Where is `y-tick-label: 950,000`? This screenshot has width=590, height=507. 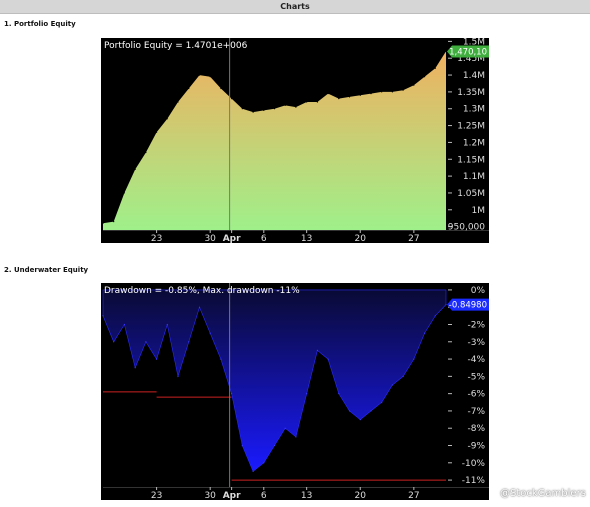 y-tick-label: 950,000 is located at coordinates (466, 228).